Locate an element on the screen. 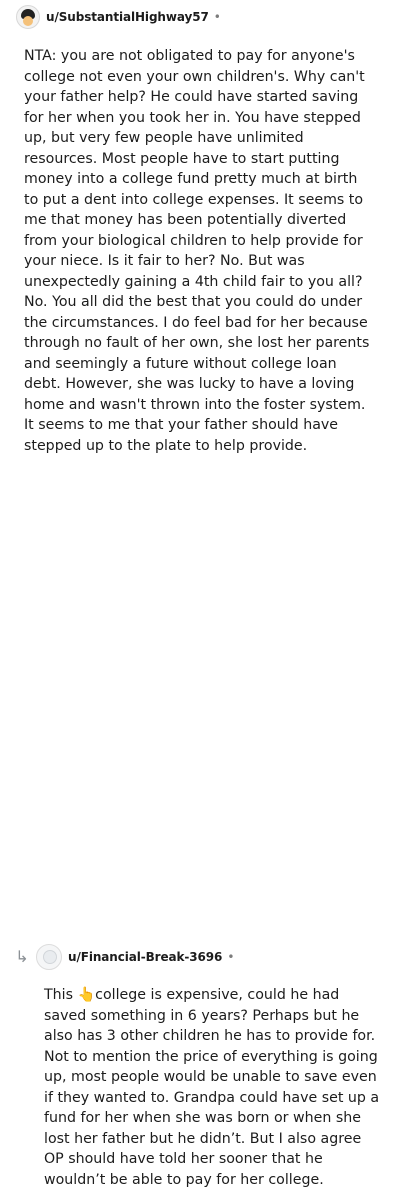  comment-header: ↳ u/Financial-Break-3696 • is located at coordinates (124, 957).